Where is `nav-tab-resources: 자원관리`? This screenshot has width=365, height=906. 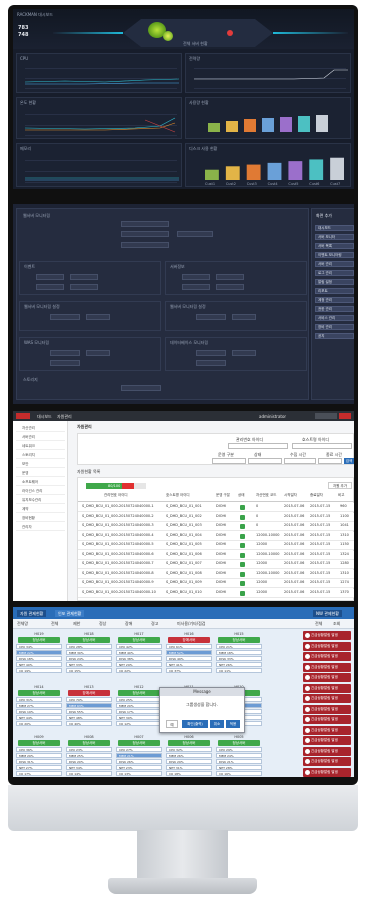
nav-tab-resources: 자원관리 is located at coordinates (64, 416).